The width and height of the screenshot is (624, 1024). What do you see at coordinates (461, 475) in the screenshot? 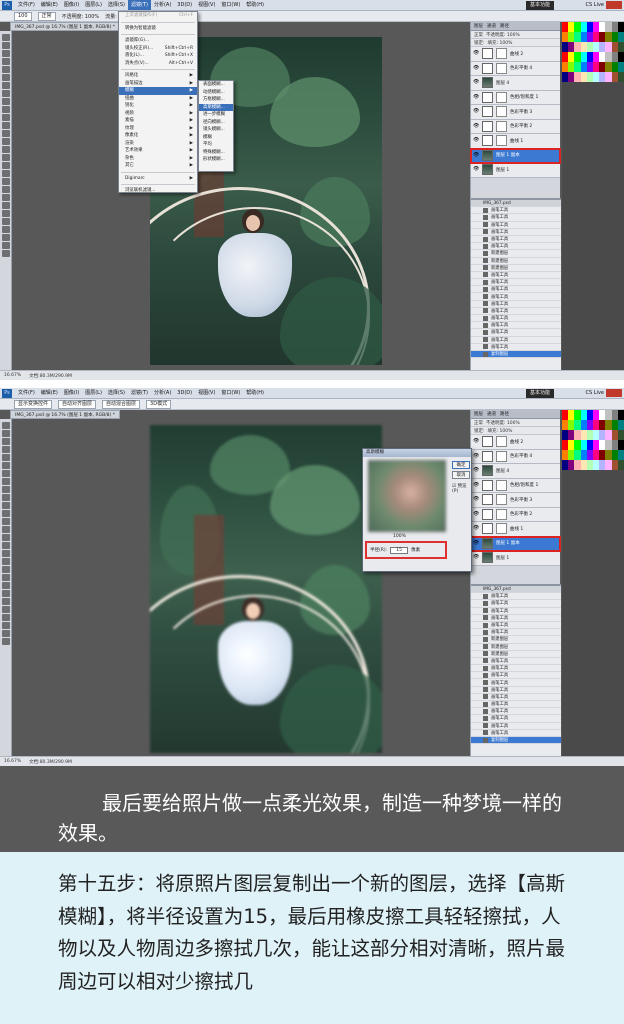
I see `cancel-button: 取消` at bounding box center [461, 475].